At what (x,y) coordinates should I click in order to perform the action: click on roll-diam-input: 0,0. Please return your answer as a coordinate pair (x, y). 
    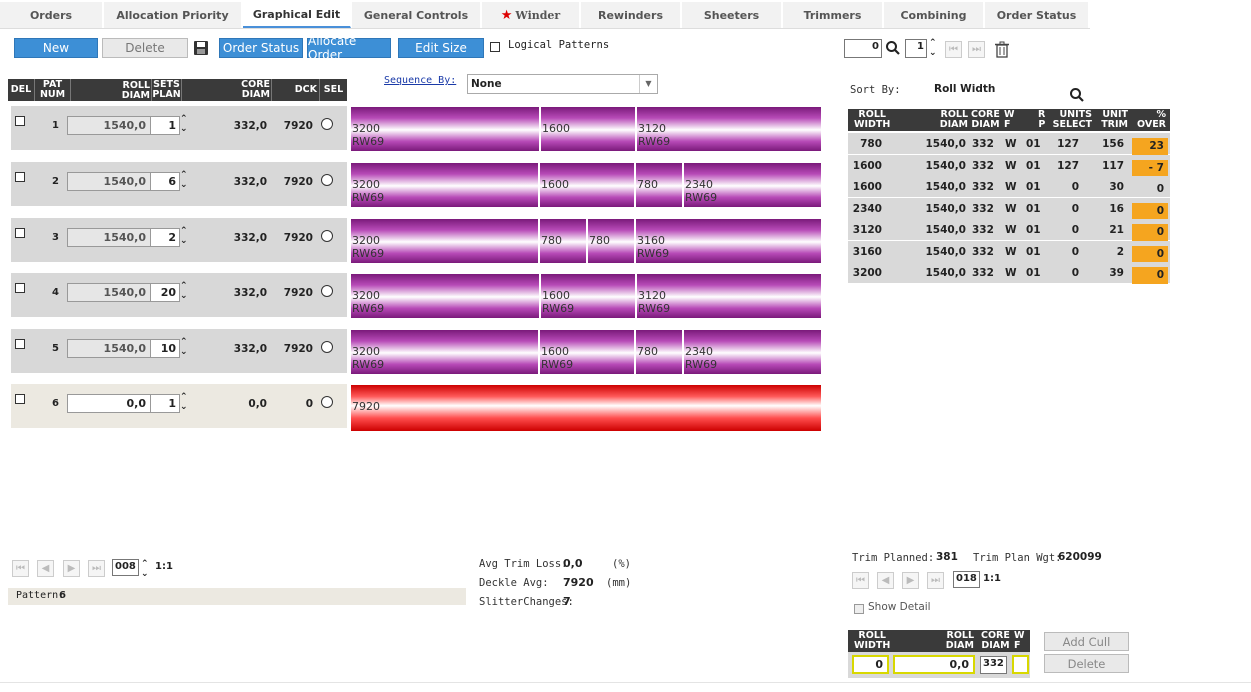
    Looking at the image, I should click on (109, 403).